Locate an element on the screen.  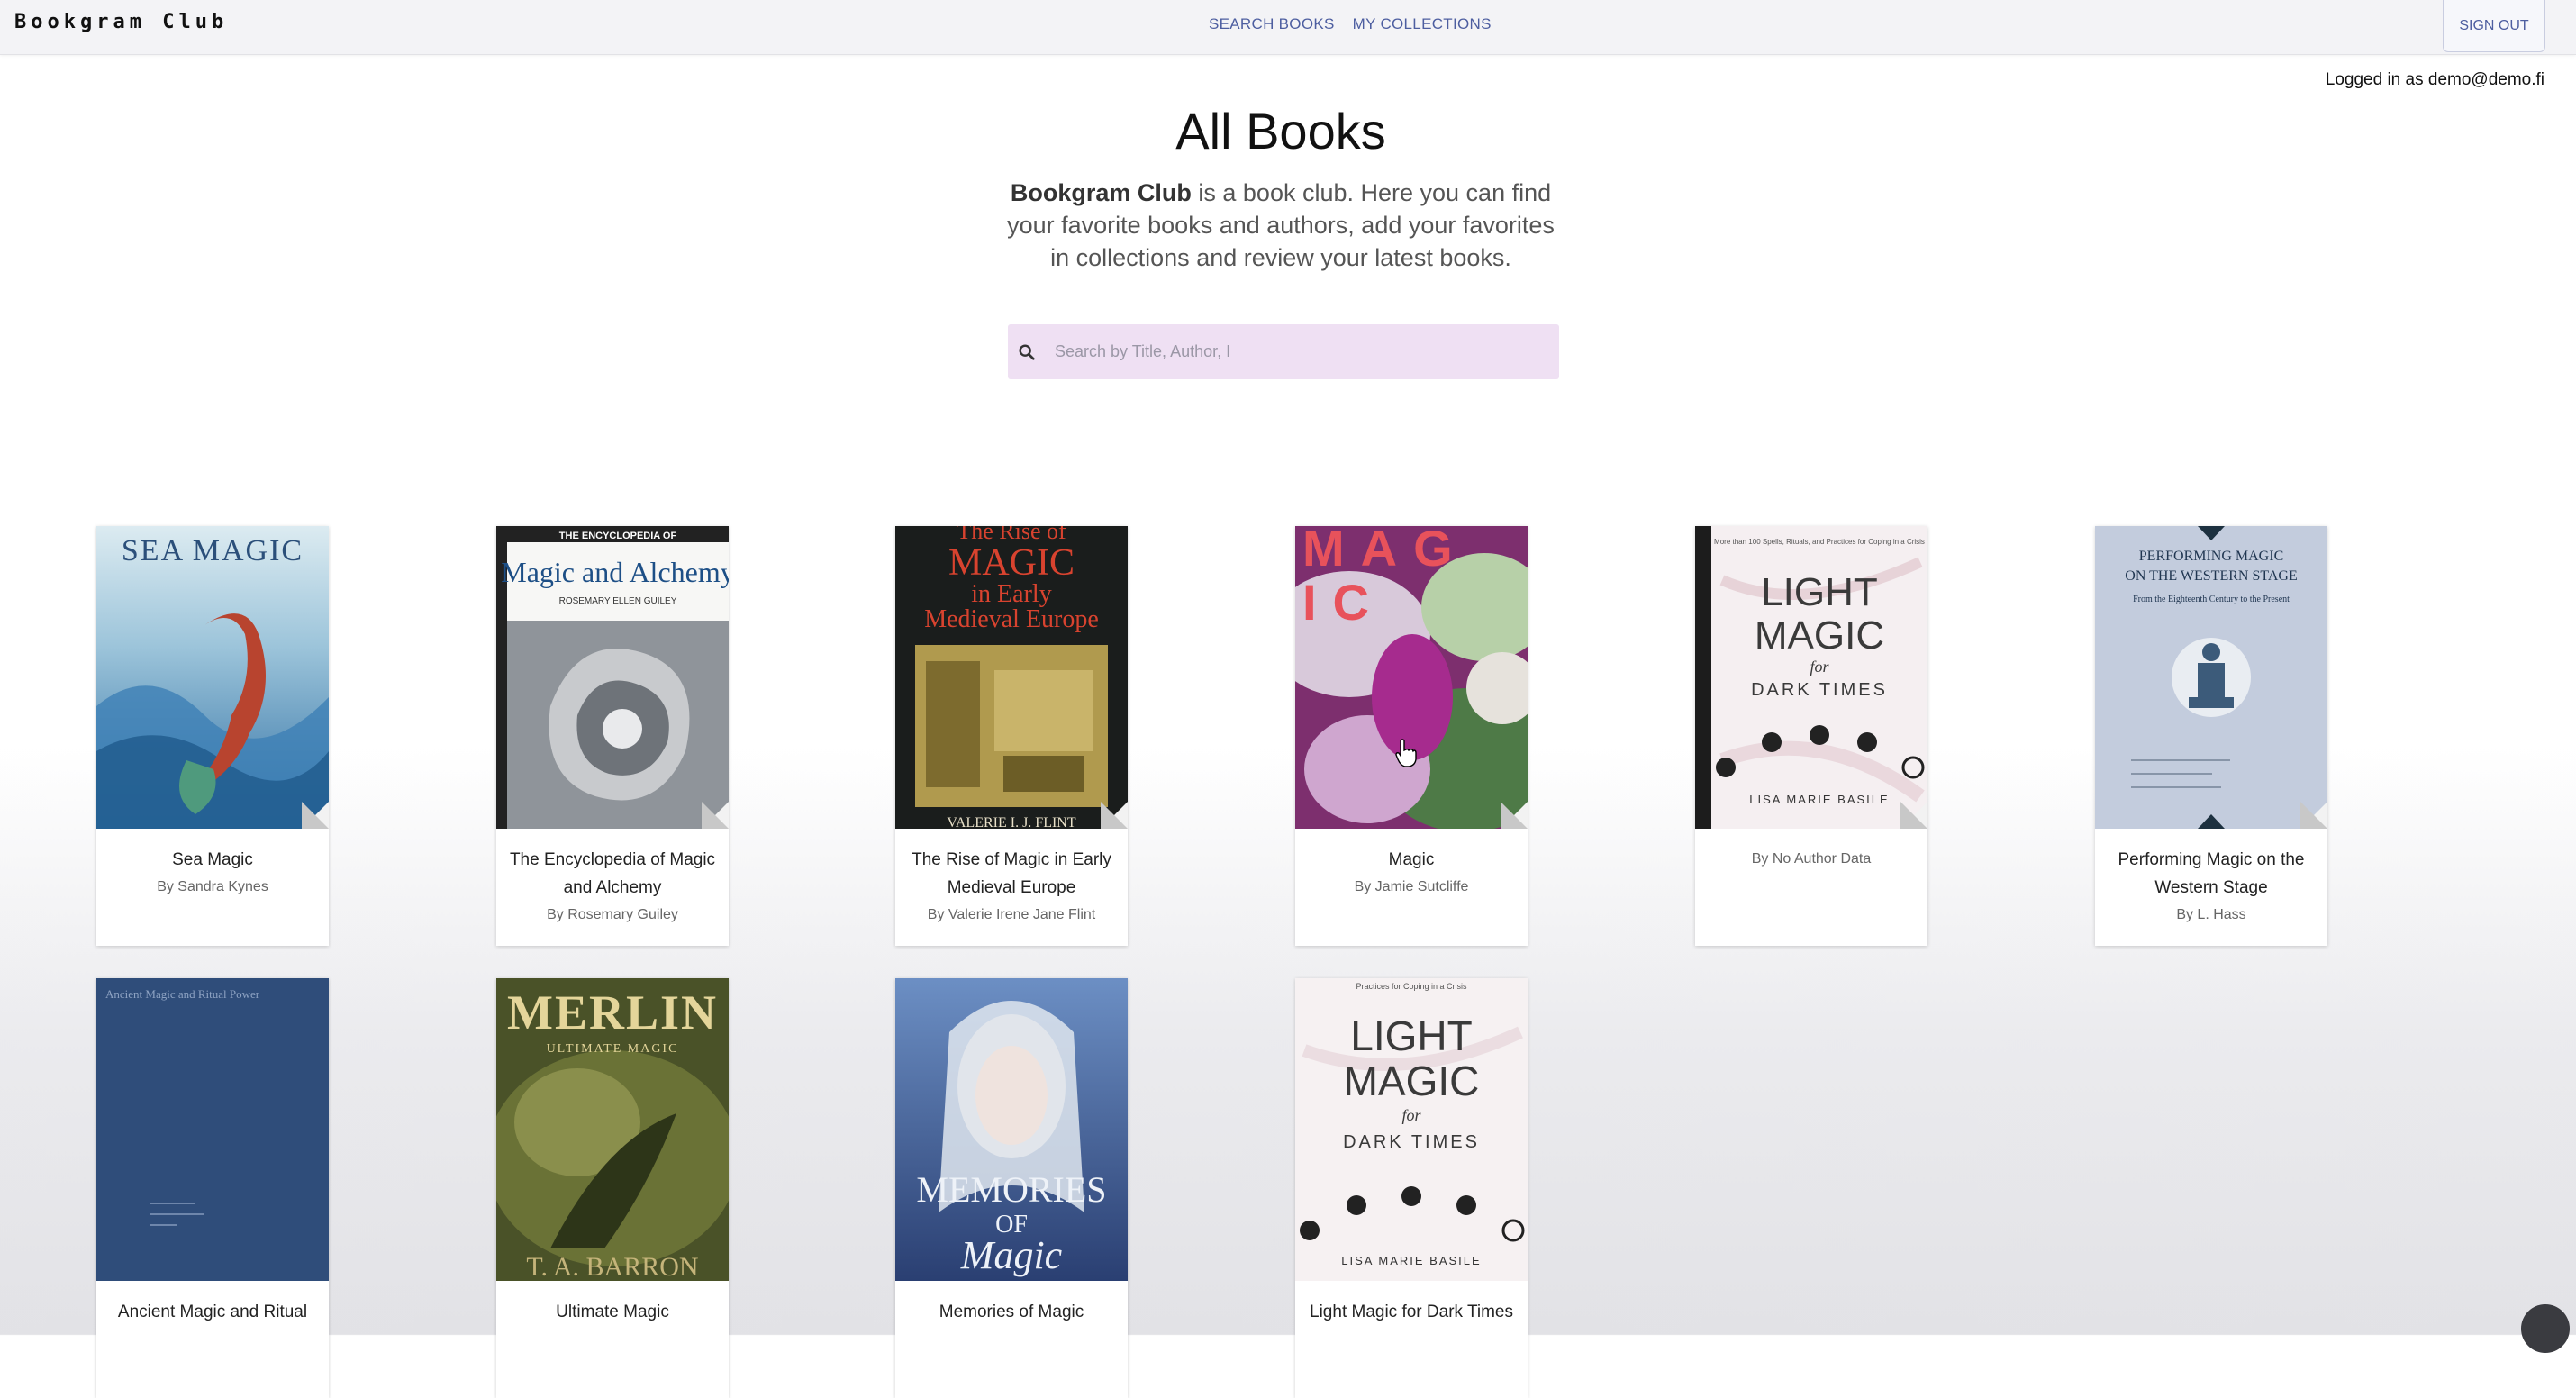
search-input is located at coordinates (1298, 351).